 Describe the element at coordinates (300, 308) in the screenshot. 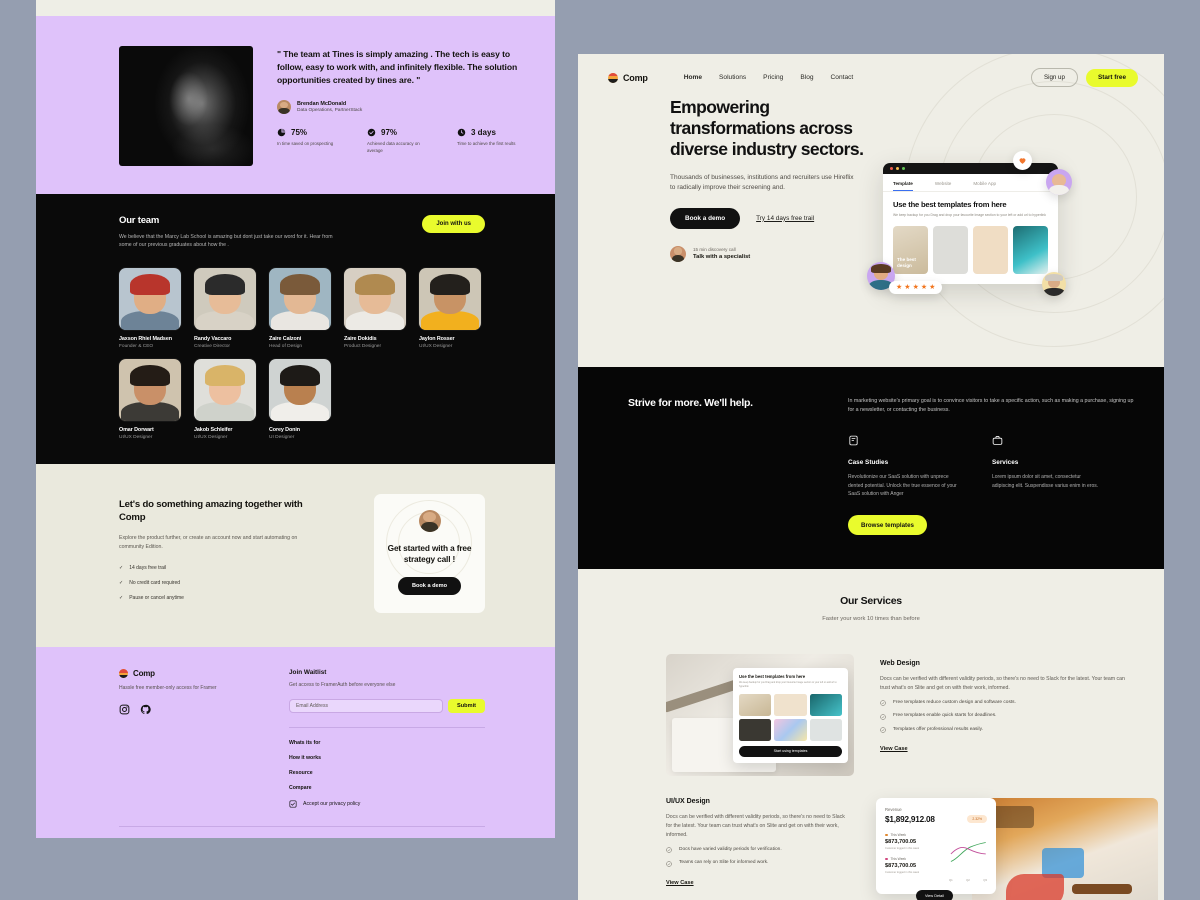

I see `team-member-card: Zaire Calzoni Head of Design` at that location.